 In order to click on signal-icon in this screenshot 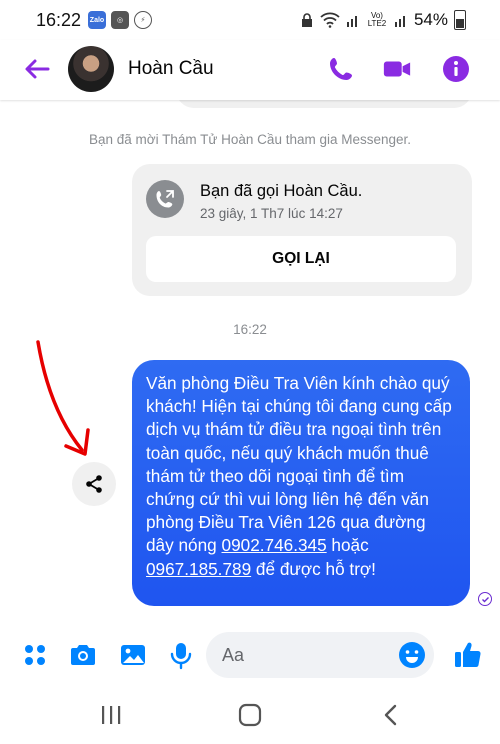, I will do `click(351, 21)`.